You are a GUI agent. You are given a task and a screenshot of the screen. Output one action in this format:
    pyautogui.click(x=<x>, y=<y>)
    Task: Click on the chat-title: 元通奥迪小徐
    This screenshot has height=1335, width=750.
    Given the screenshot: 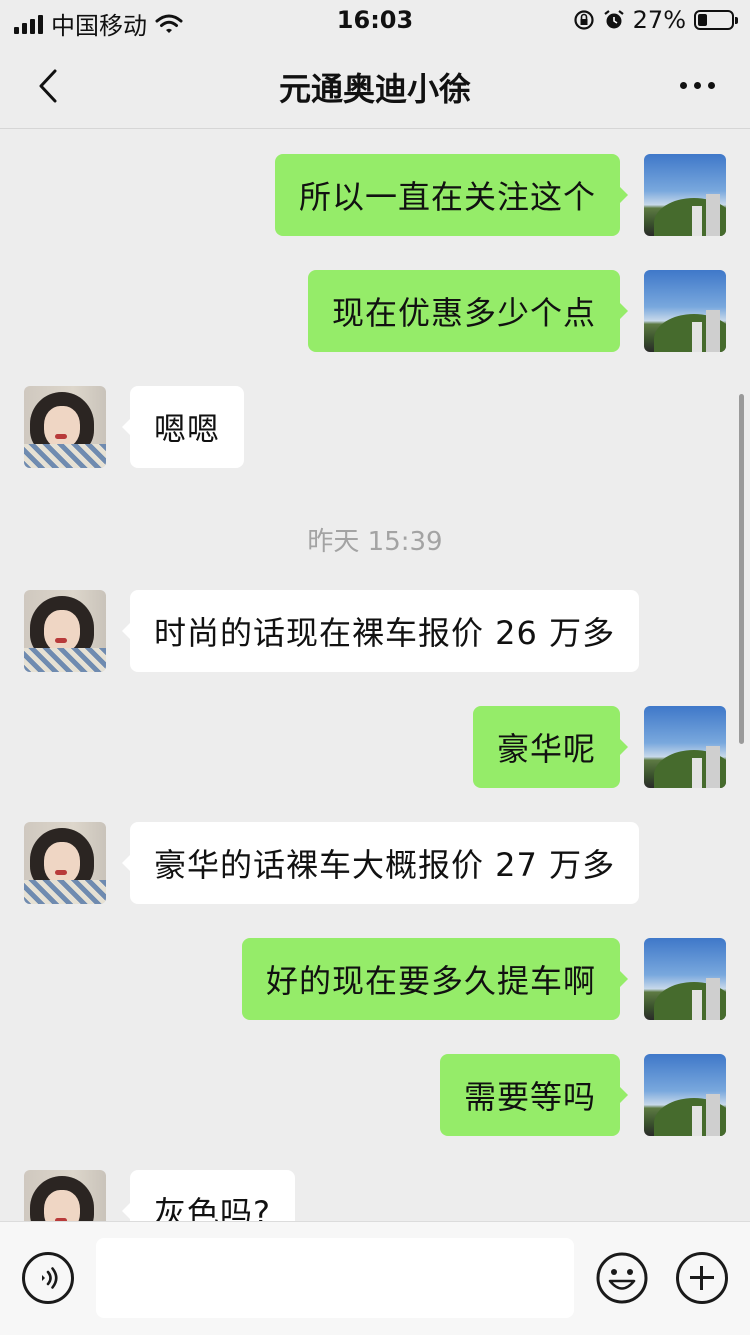 What is the action you would take?
    pyautogui.click(x=374, y=89)
    